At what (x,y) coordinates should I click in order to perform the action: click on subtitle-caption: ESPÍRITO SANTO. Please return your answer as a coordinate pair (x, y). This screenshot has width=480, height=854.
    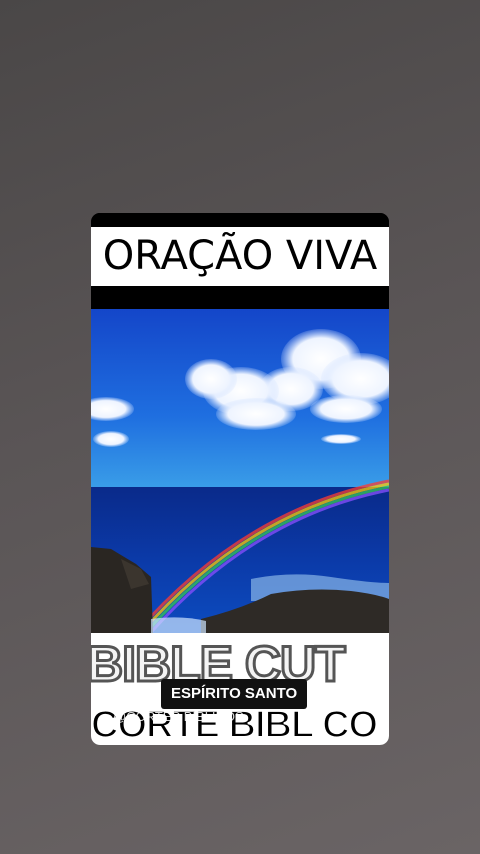
    Looking at the image, I should click on (234, 694).